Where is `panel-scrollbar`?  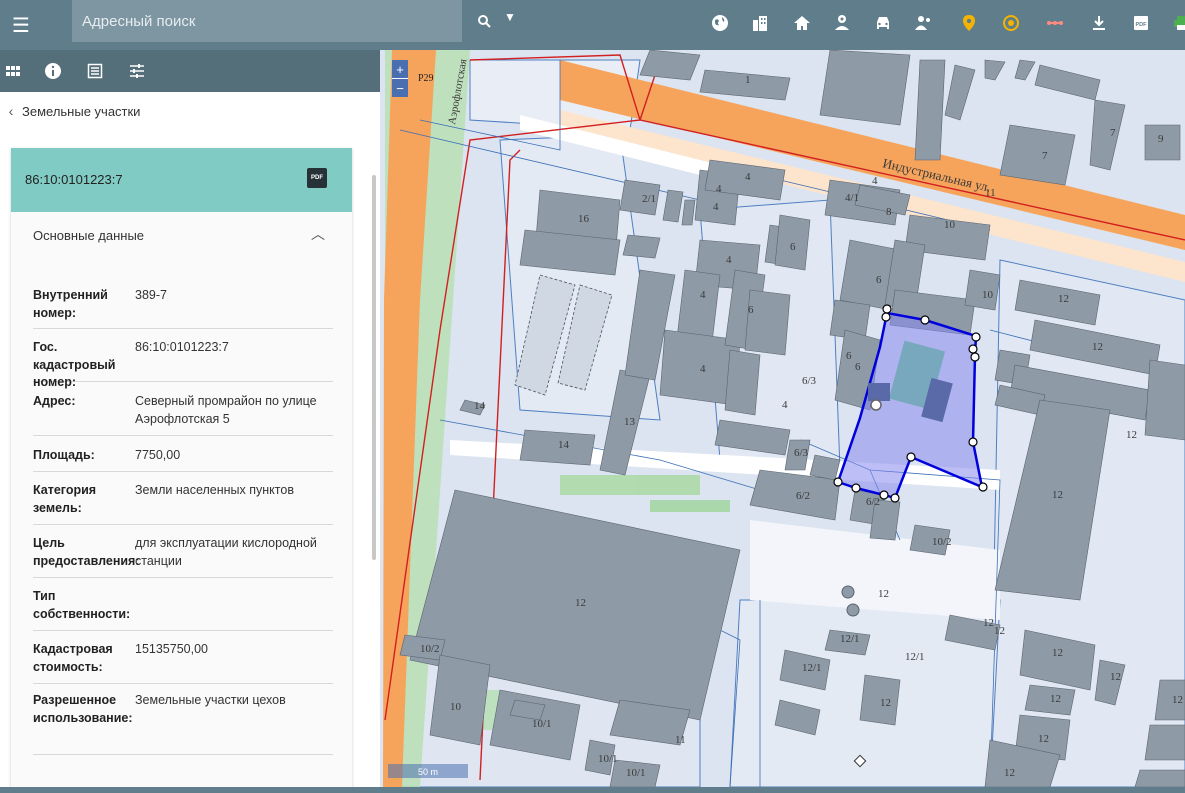
panel-scrollbar is located at coordinates (374, 367).